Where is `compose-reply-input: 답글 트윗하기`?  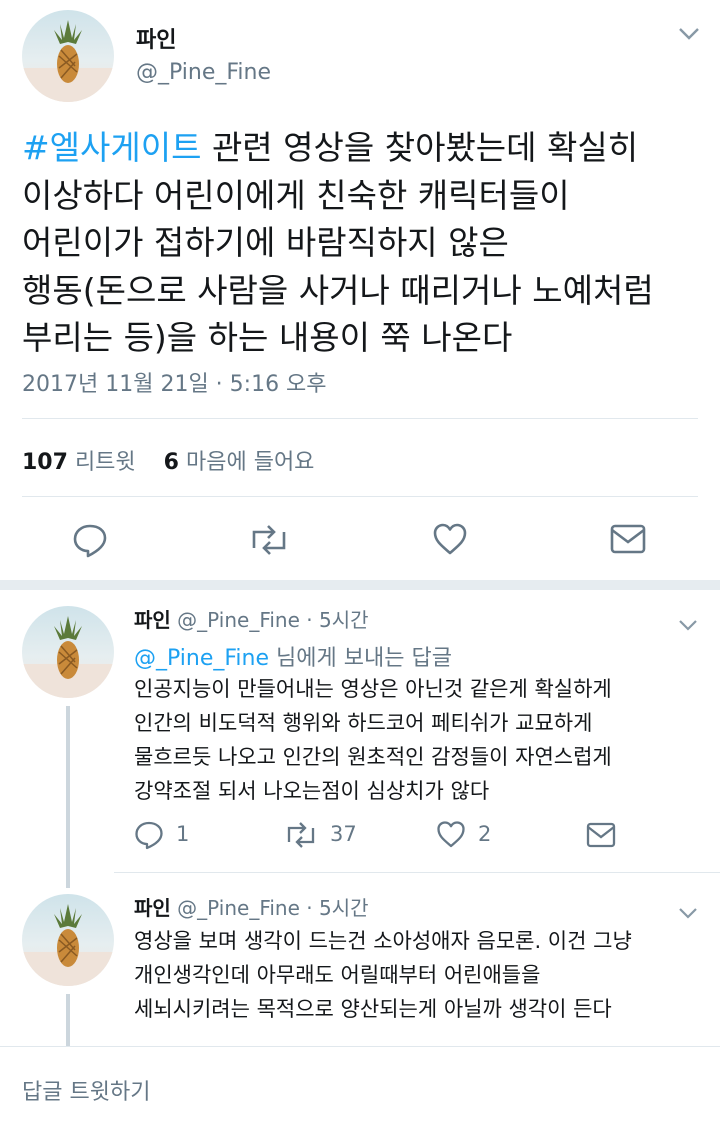 compose-reply-input: 답글 트윗하기 is located at coordinates (86, 1090).